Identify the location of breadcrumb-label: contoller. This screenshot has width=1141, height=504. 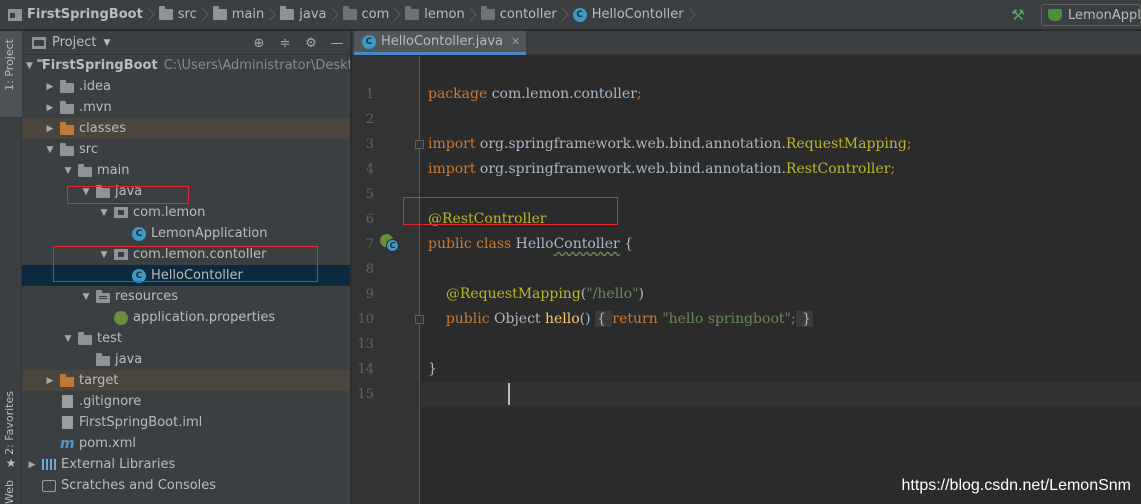
(528, 14).